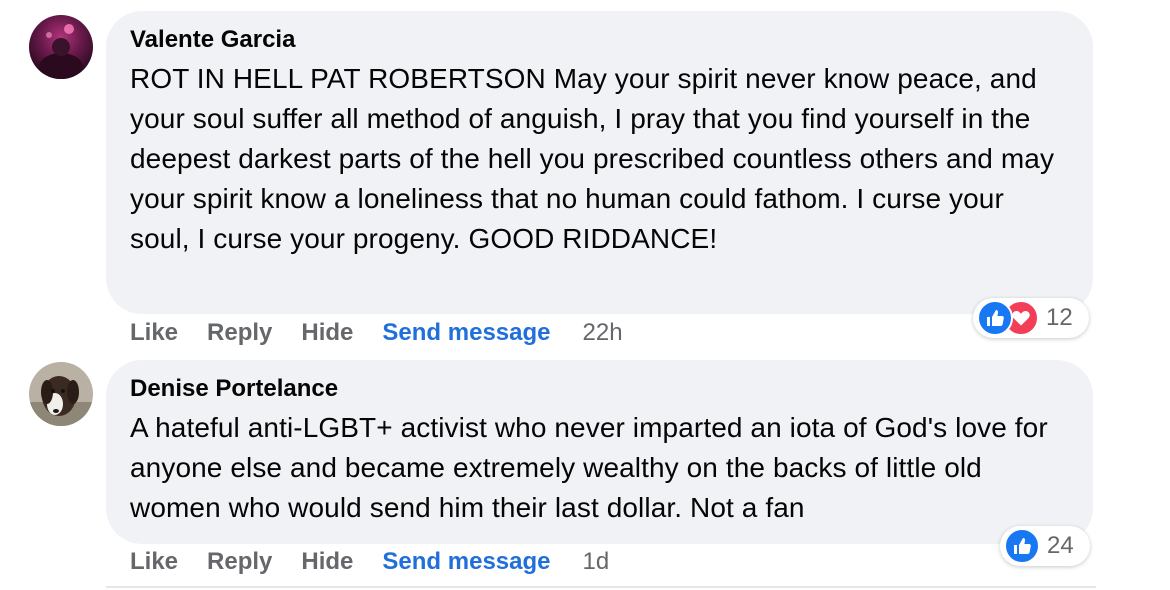 The image size is (1170, 590). What do you see at coordinates (1059, 317) in the screenshot?
I see `reaction-count: 12` at bounding box center [1059, 317].